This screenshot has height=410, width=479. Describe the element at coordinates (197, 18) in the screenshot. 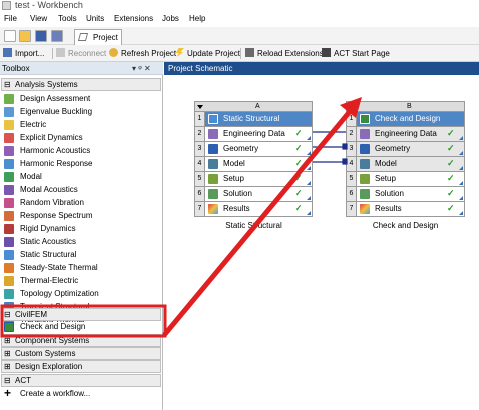

I see `menu-help: Help` at that location.